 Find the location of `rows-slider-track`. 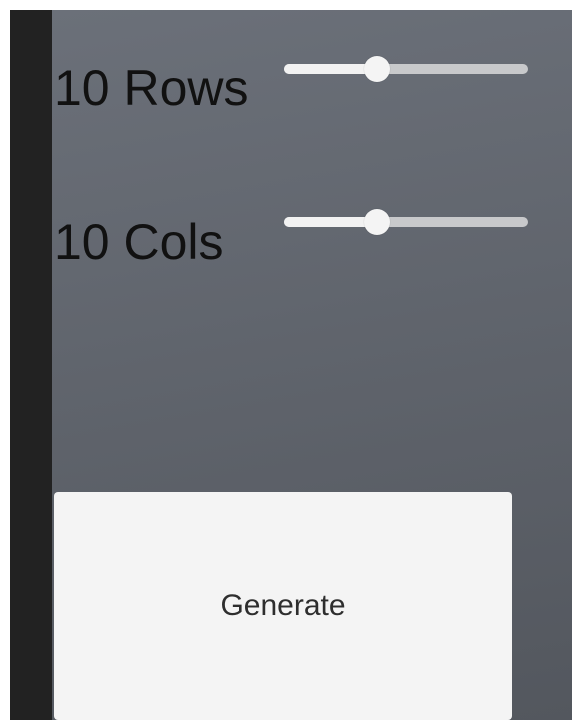

rows-slider-track is located at coordinates (406, 69).